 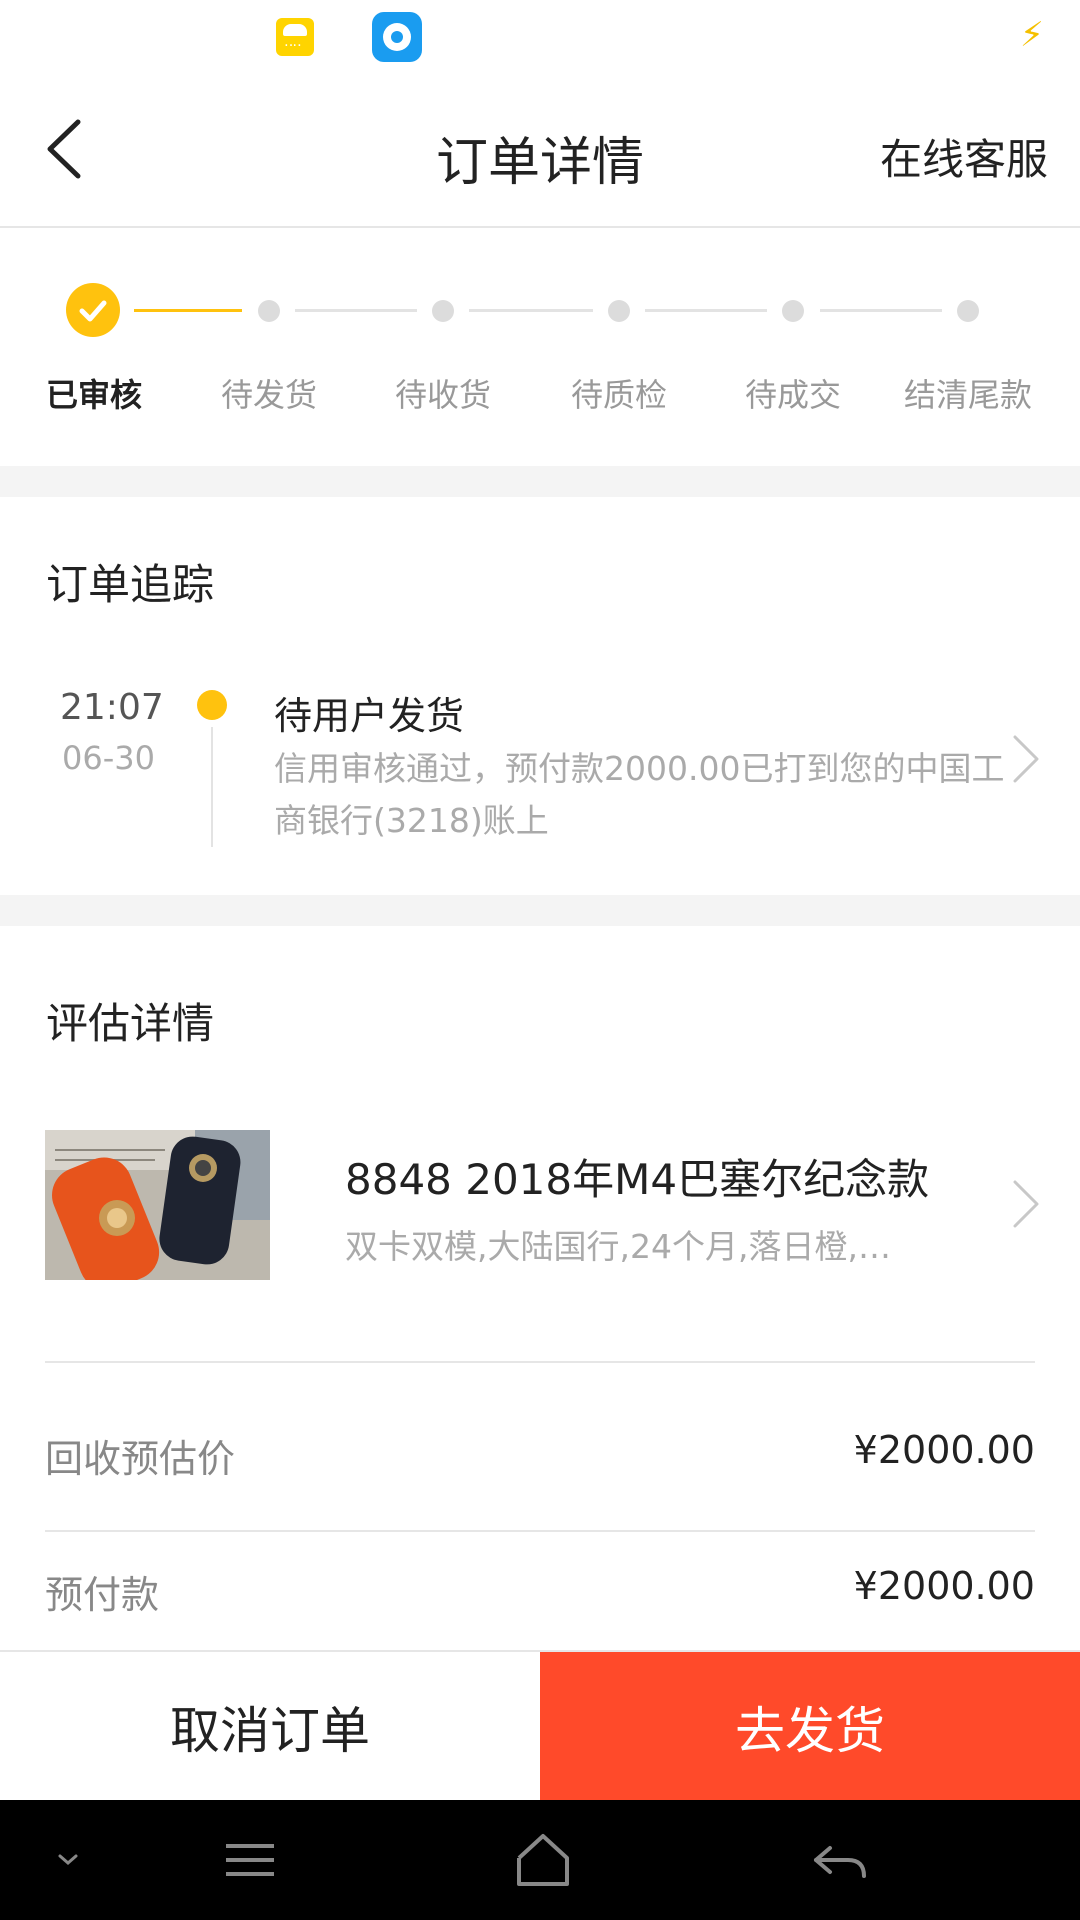 I want to click on product-image, so click(x=157, y=1205).